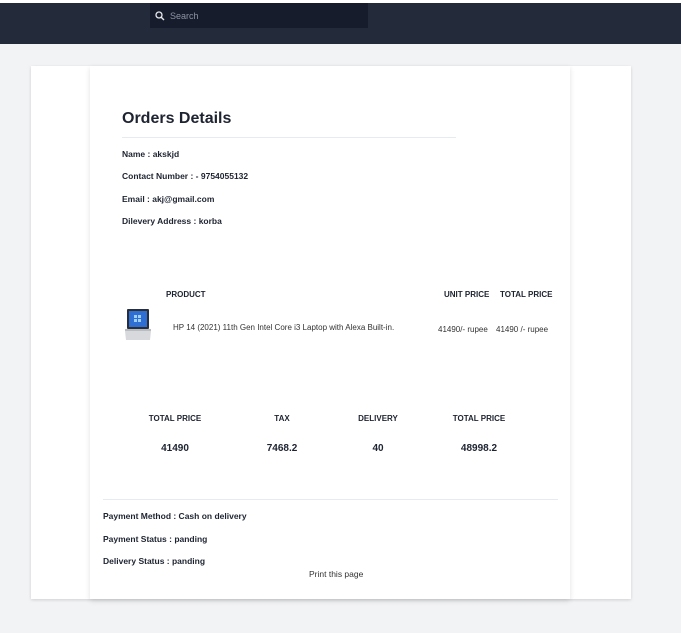  Describe the element at coordinates (151, 154) in the screenshot. I see `customer-name: Name : akskjd` at that location.